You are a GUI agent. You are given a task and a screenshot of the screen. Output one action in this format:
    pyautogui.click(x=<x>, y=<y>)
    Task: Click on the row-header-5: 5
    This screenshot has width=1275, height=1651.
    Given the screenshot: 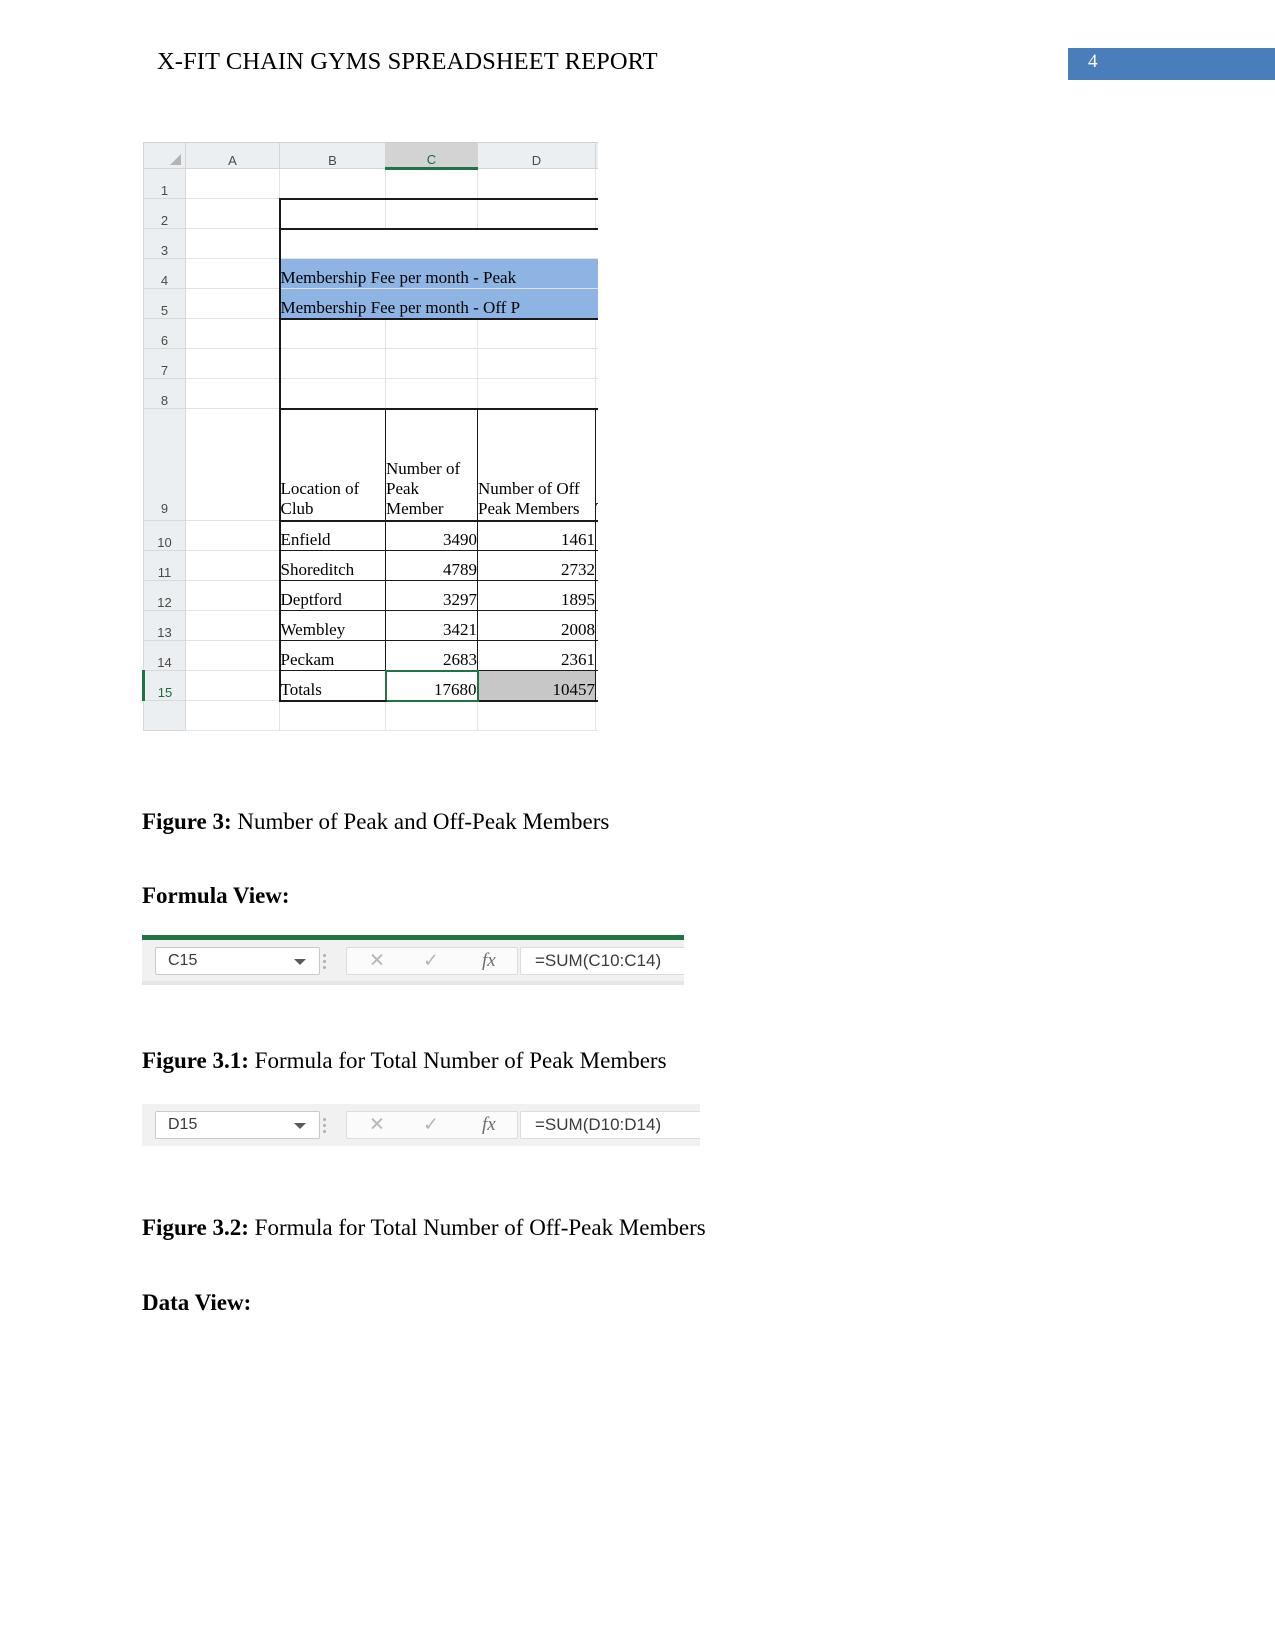 What is the action you would take?
    pyautogui.click(x=164, y=303)
    